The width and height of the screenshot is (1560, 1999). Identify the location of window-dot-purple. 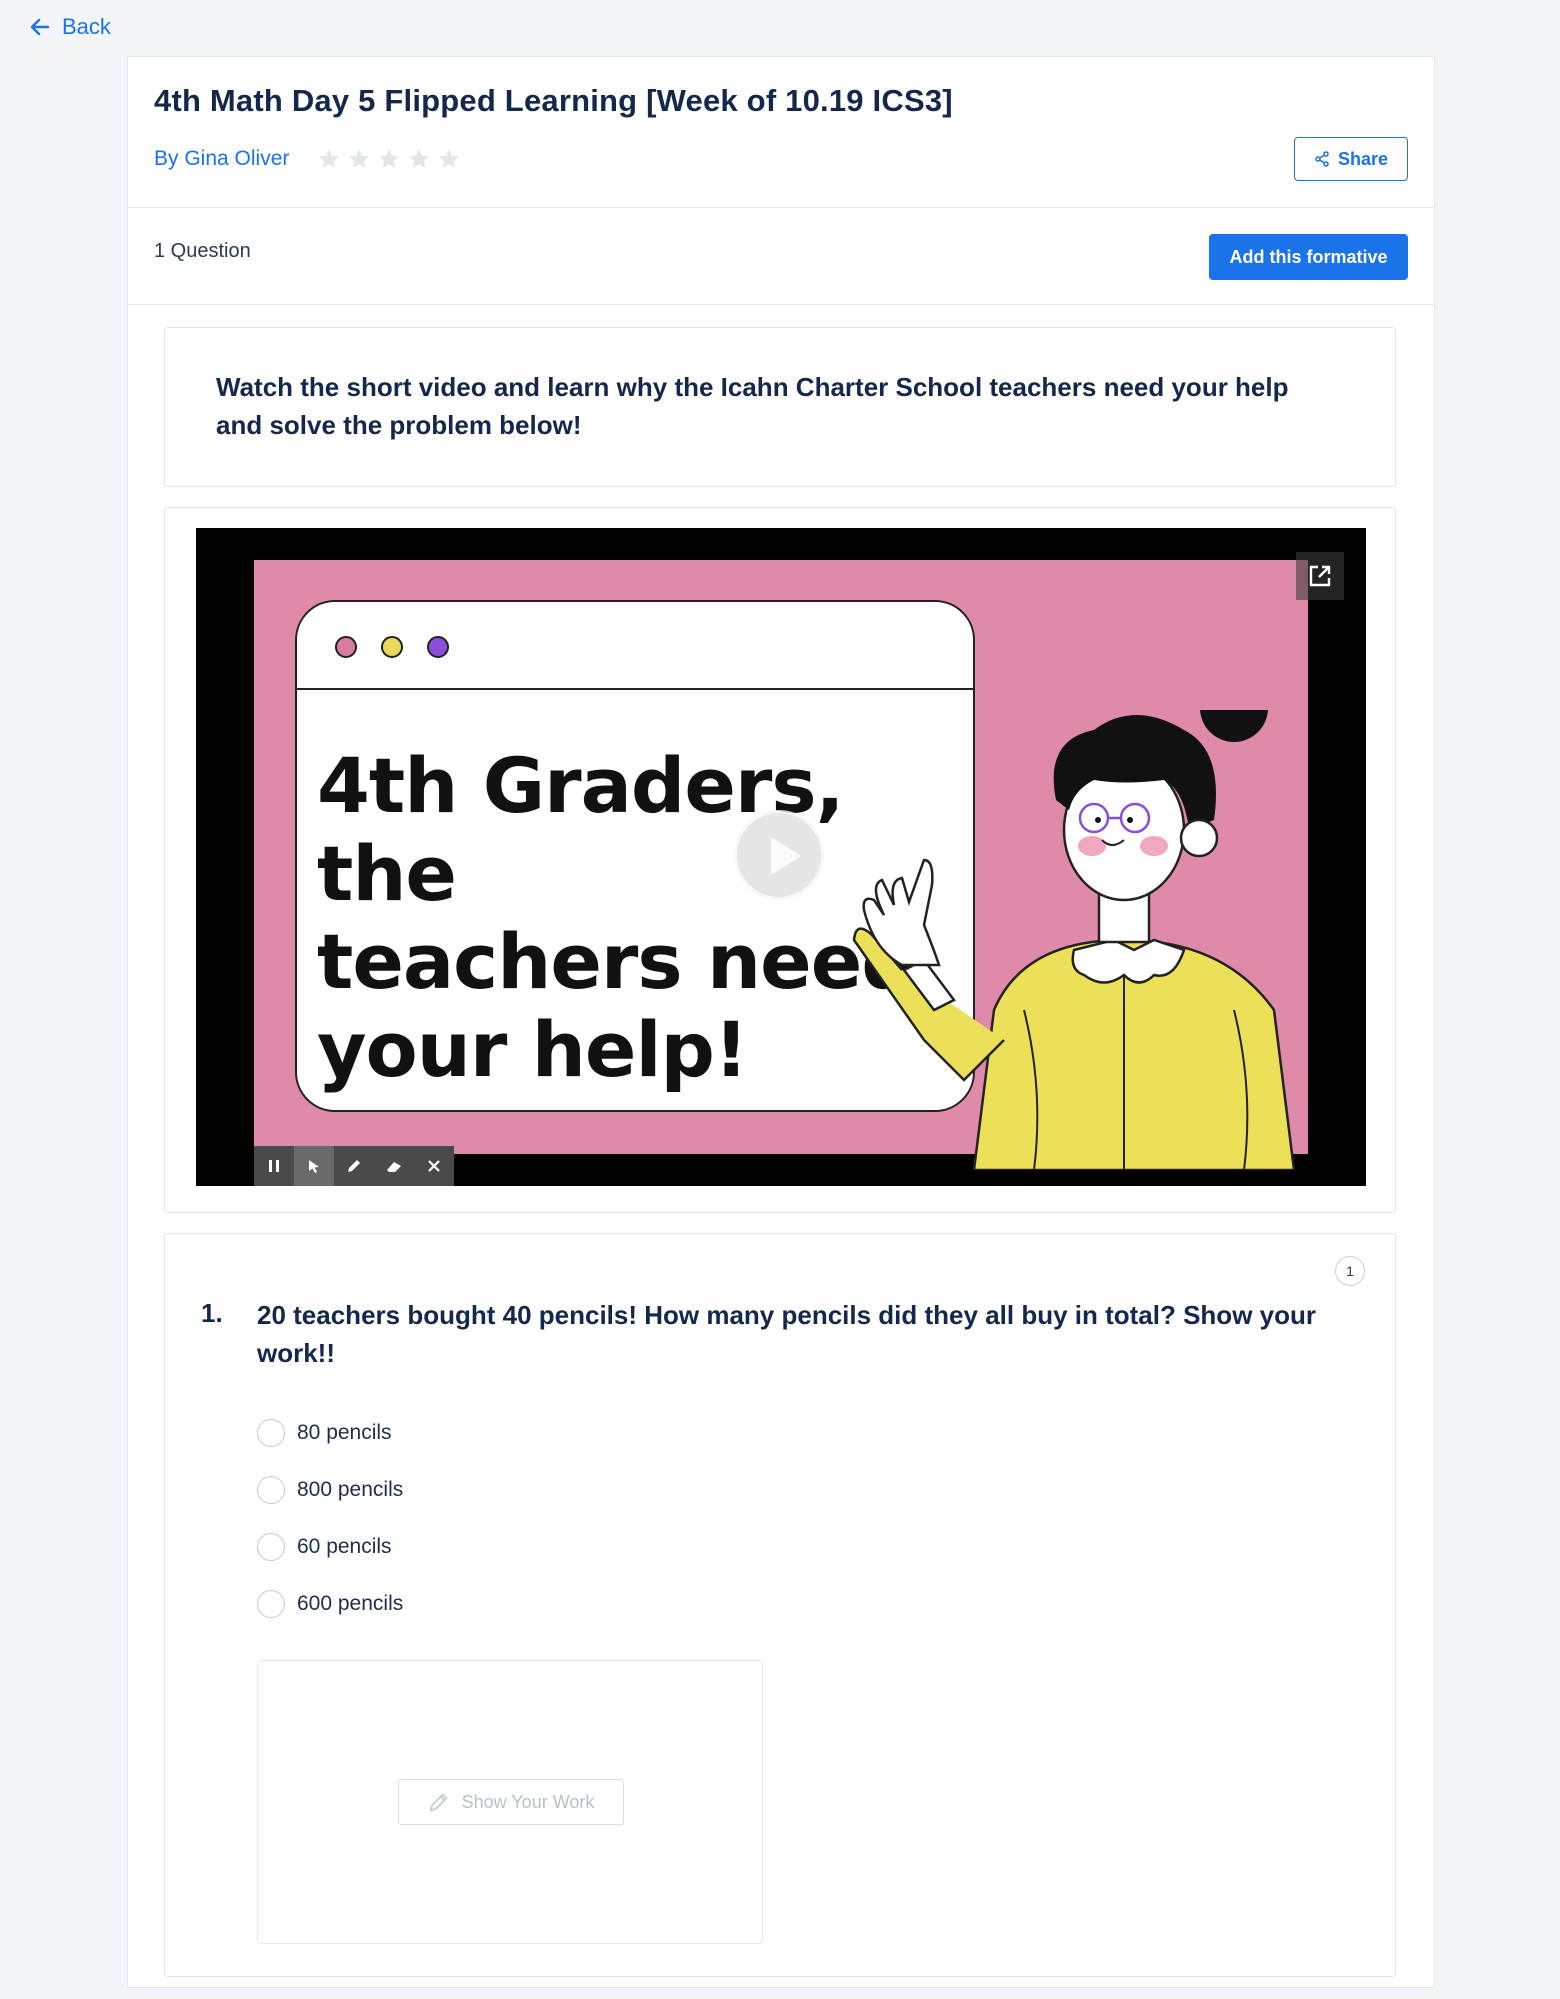
(438, 647).